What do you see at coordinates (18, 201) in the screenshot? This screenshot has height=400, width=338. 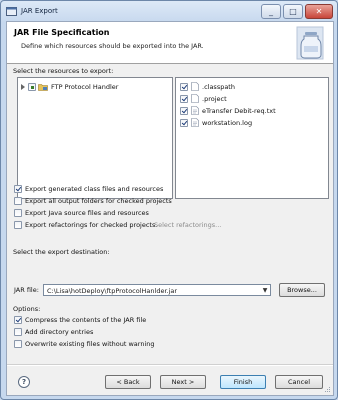 I see `export-output-folders-checkbox` at bounding box center [18, 201].